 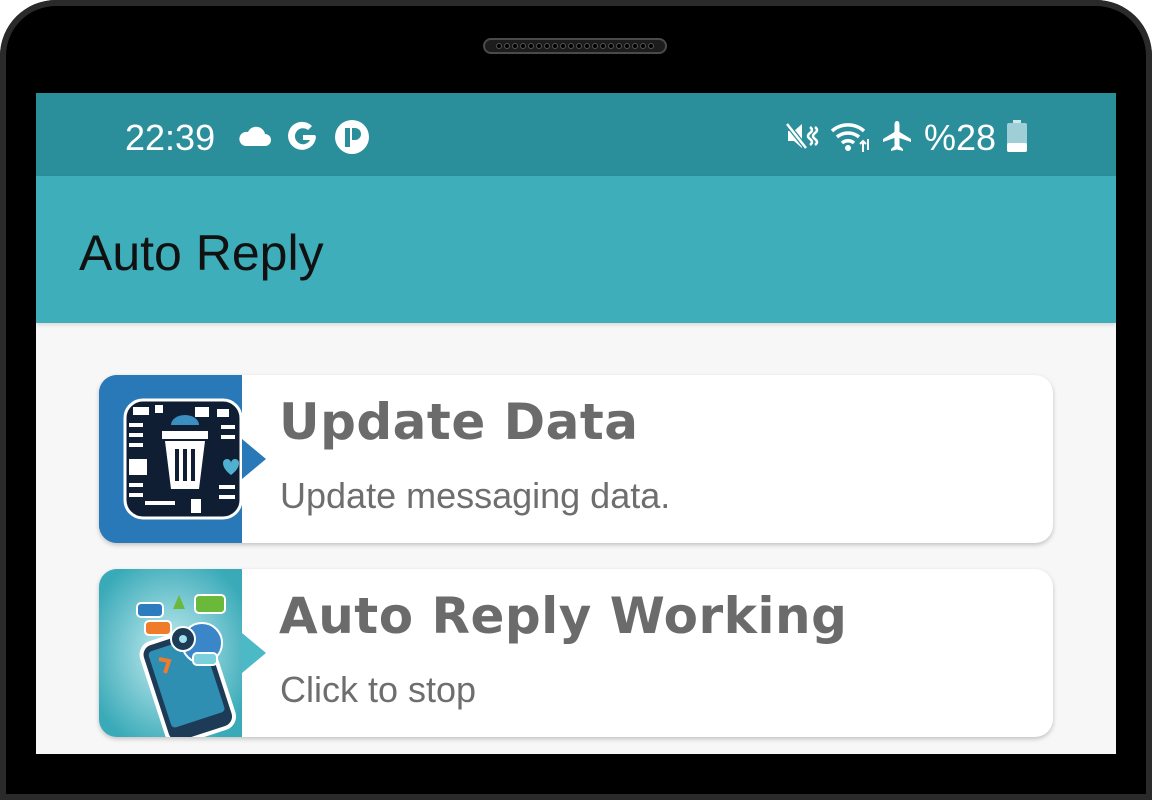 I want to click on google-icon, so click(x=303, y=139).